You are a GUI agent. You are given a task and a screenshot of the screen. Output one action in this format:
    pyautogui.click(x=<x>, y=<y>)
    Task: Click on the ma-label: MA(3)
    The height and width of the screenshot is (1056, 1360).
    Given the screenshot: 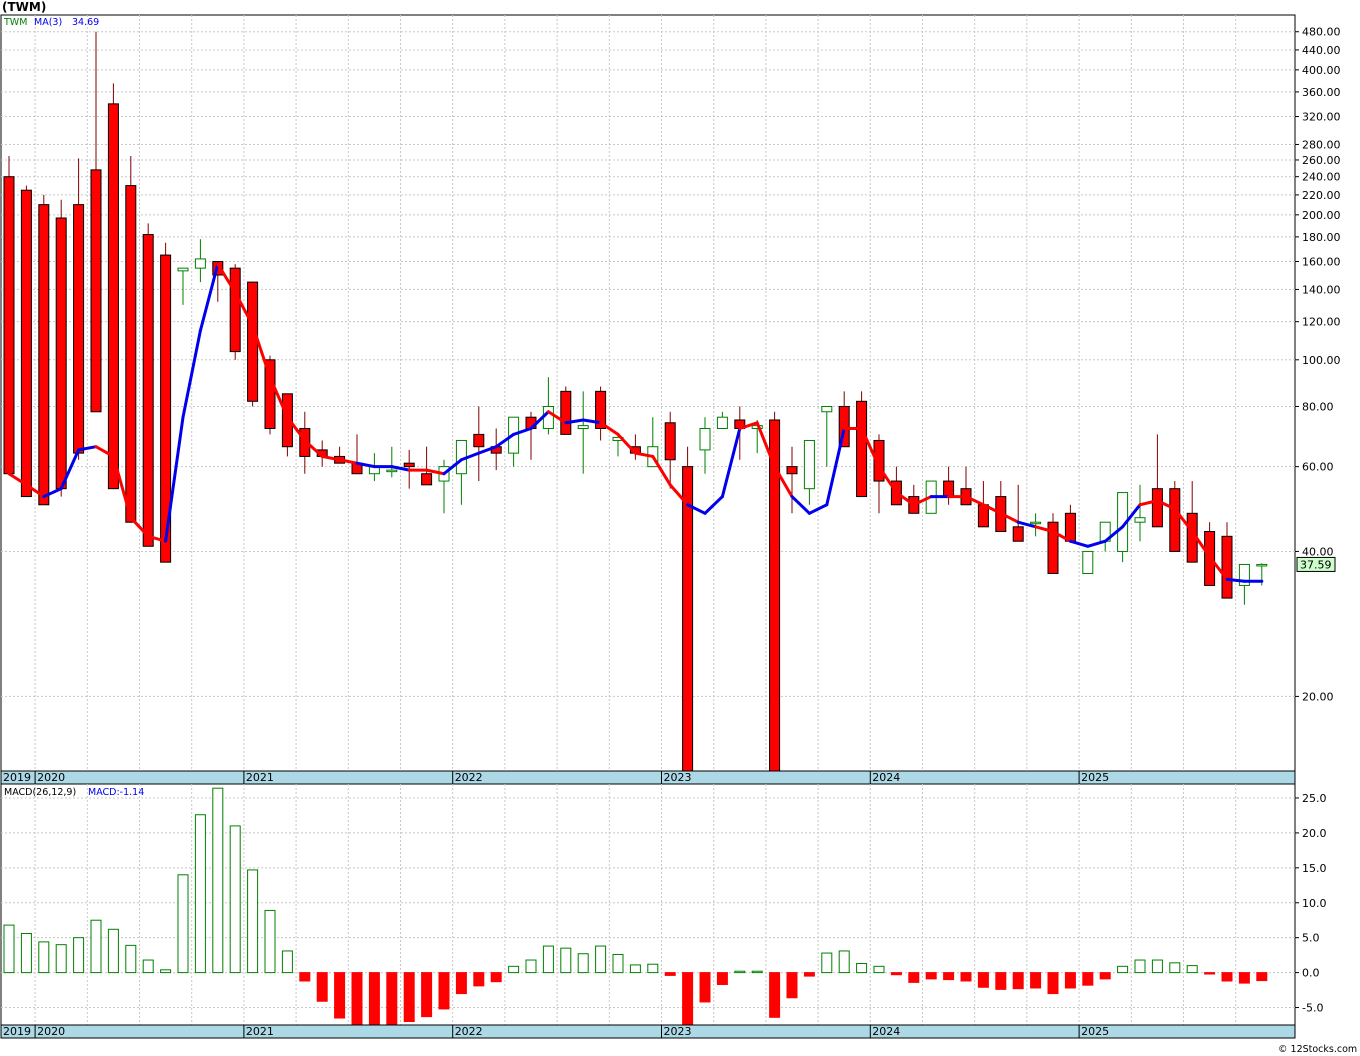 What is the action you would take?
    pyautogui.click(x=48, y=22)
    